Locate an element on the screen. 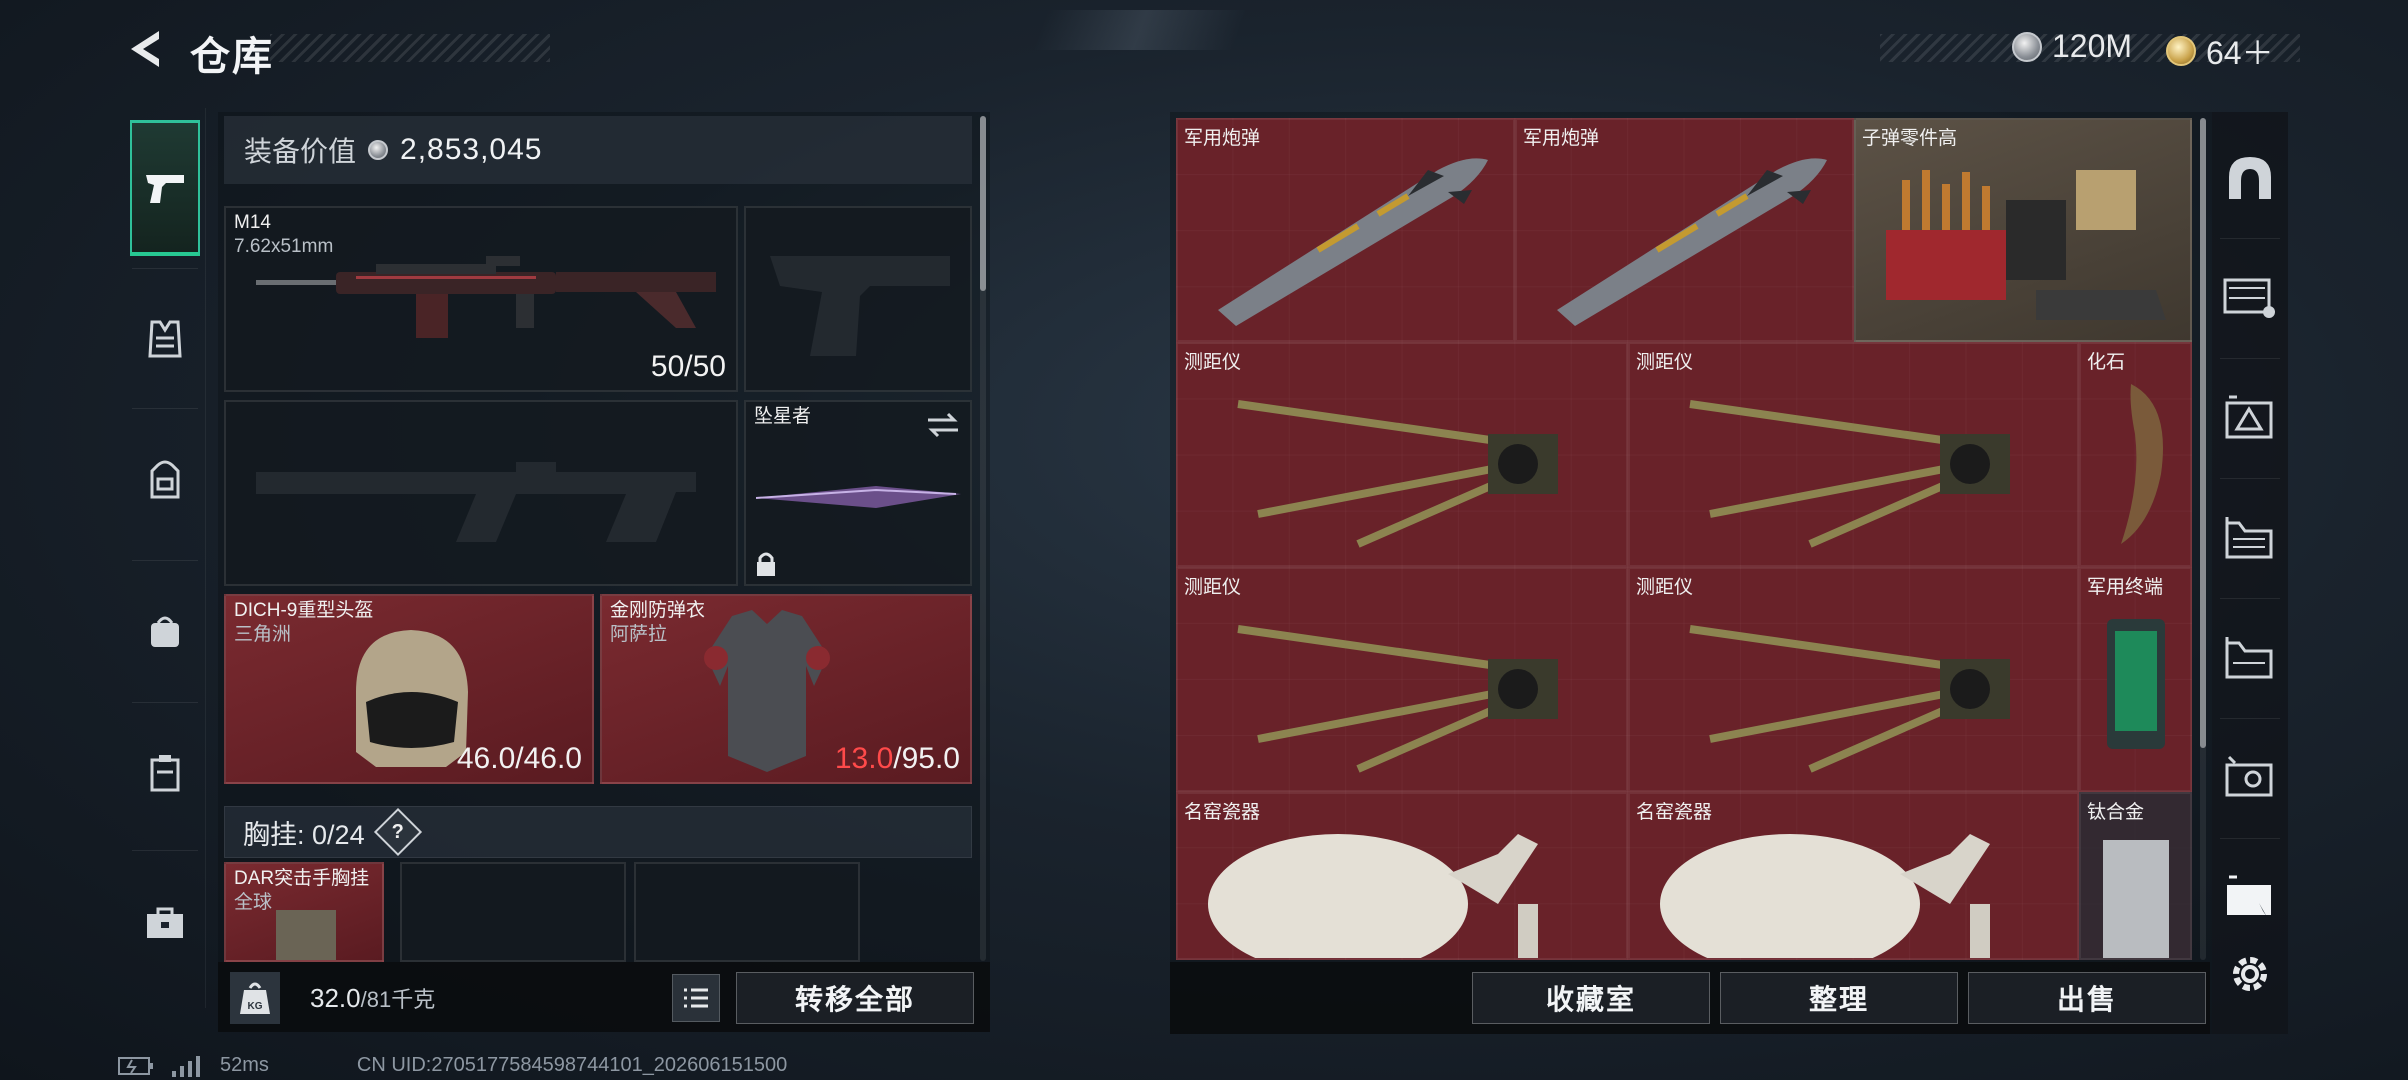 Image resolution: width=2408 pixels, height=1080 pixels. stash-item: 子弹零件高 is located at coordinates (2023, 230).